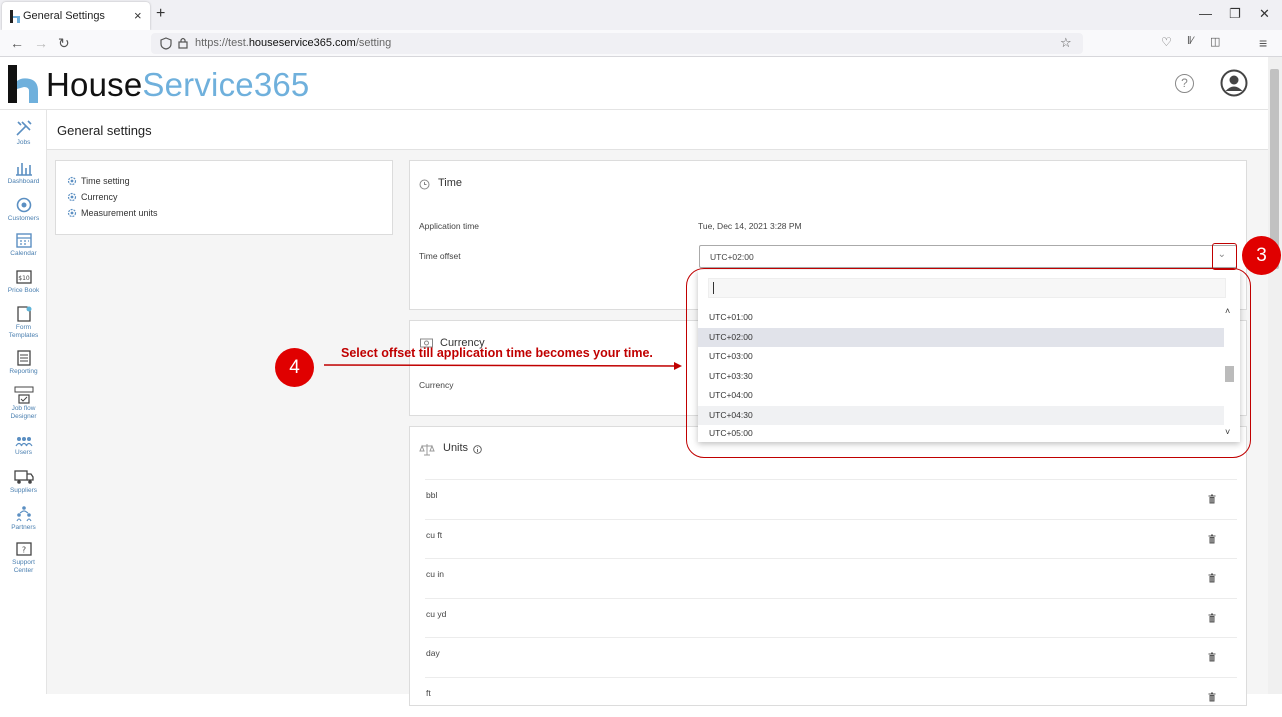 The width and height of the screenshot is (1282, 717). What do you see at coordinates (294, 367) in the screenshot?
I see `annotation-step-4: 4` at bounding box center [294, 367].